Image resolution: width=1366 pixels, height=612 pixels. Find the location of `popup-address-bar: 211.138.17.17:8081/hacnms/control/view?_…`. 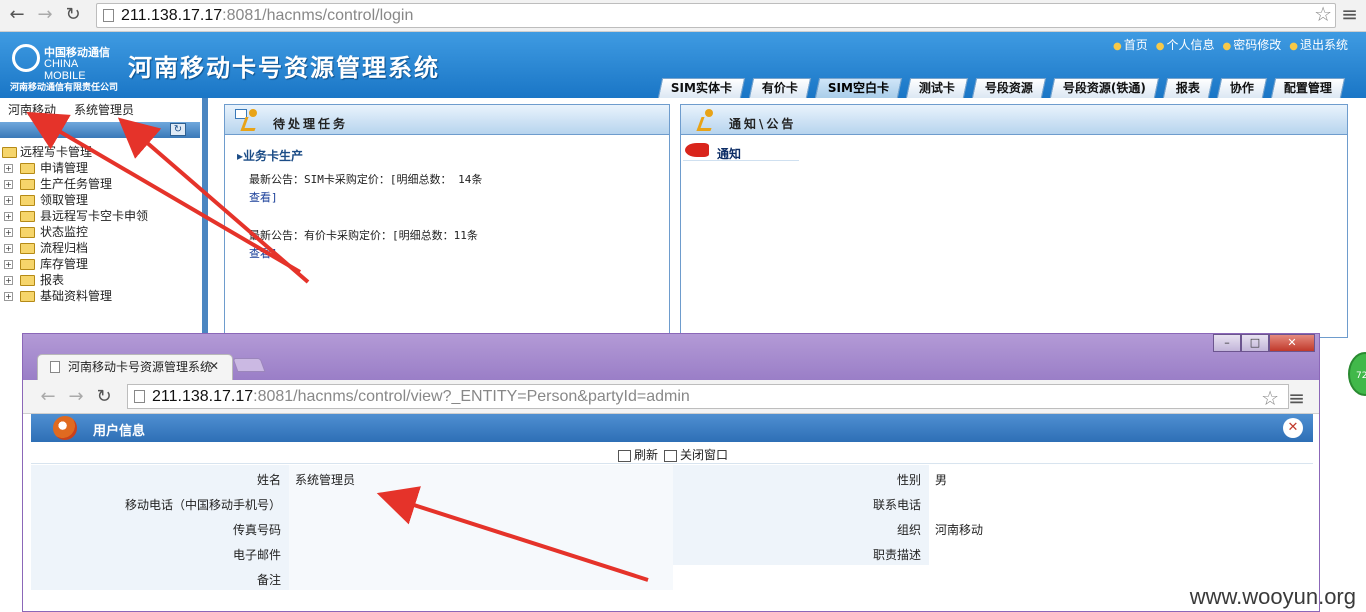

popup-address-bar: 211.138.17.17:8081/hacnms/control/view?_… is located at coordinates (708, 396).